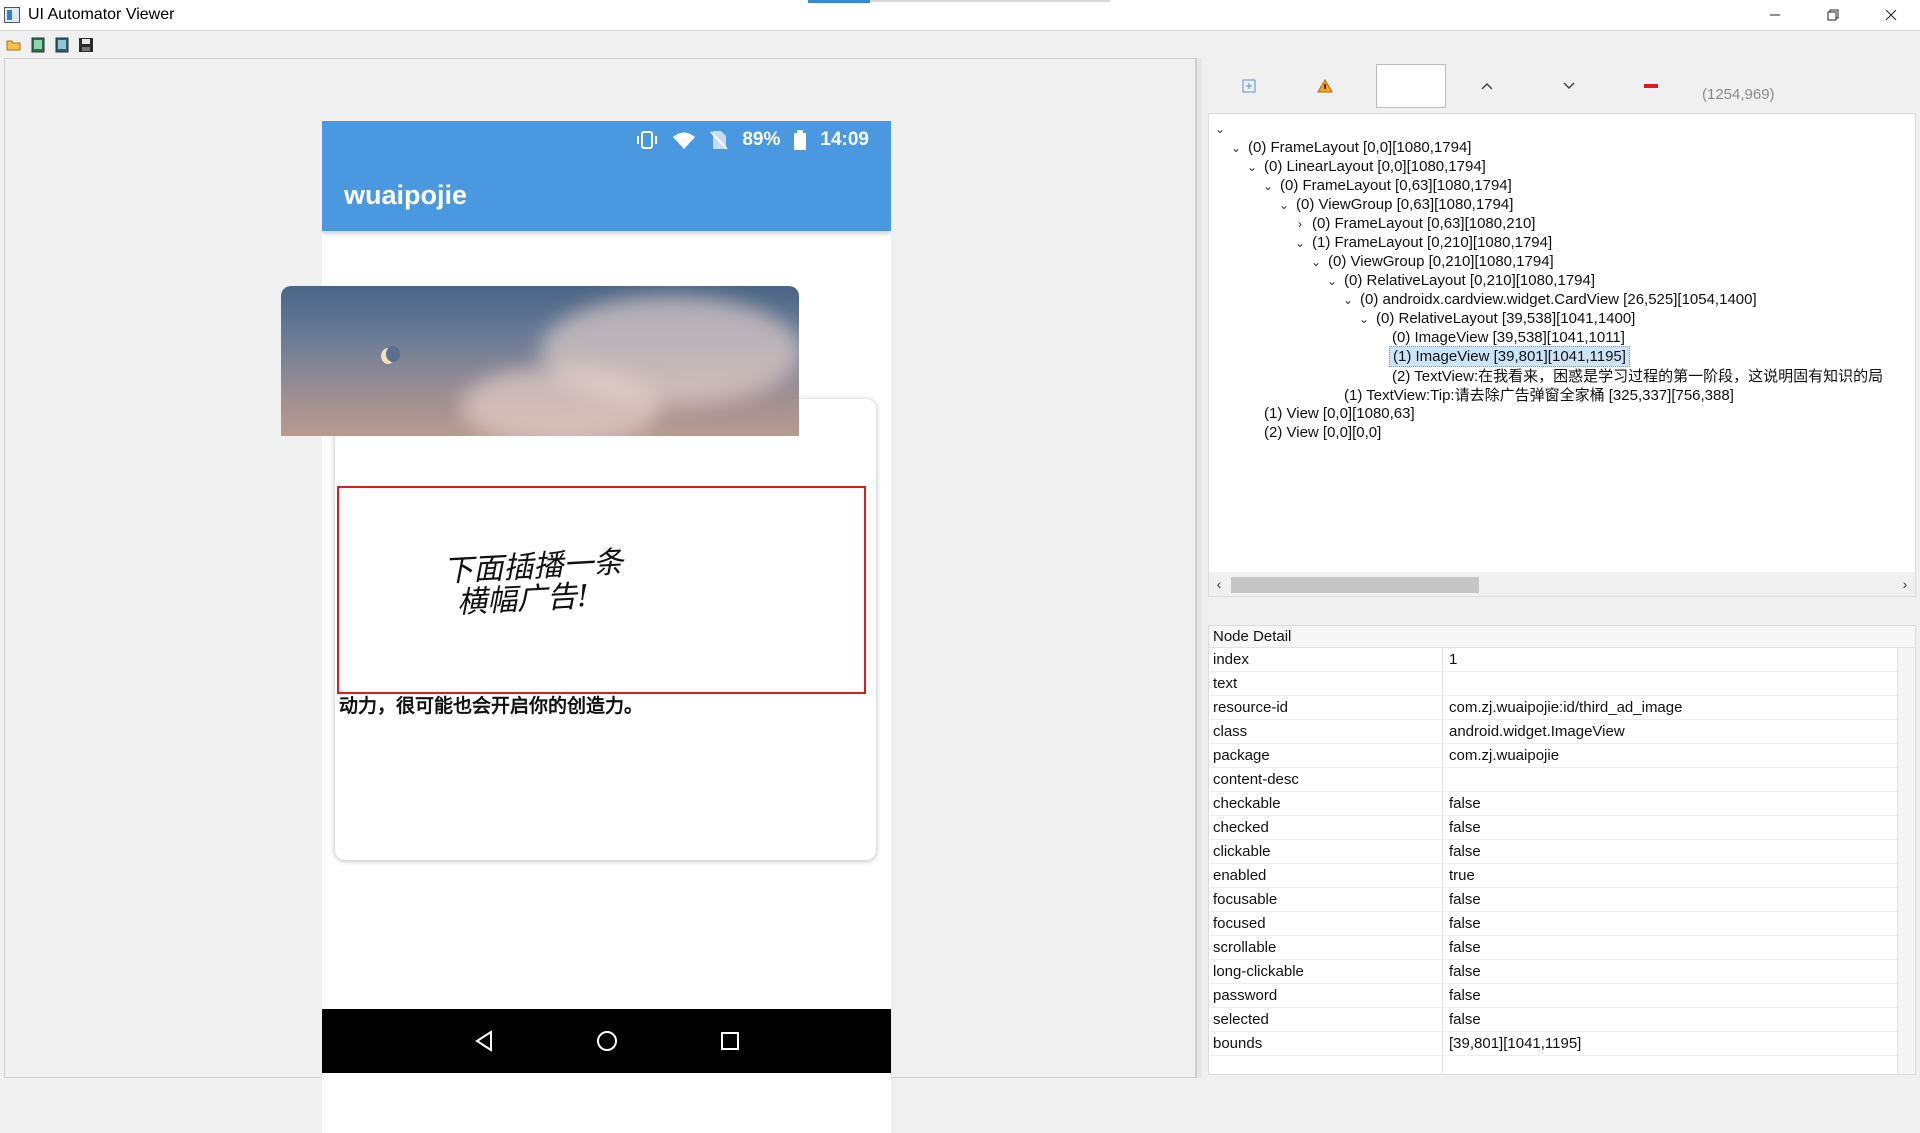 This screenshot has width=1920, height=1133. Describe the element at coordinates (86, 45) in the screenshot. I see `save-button` at that location.